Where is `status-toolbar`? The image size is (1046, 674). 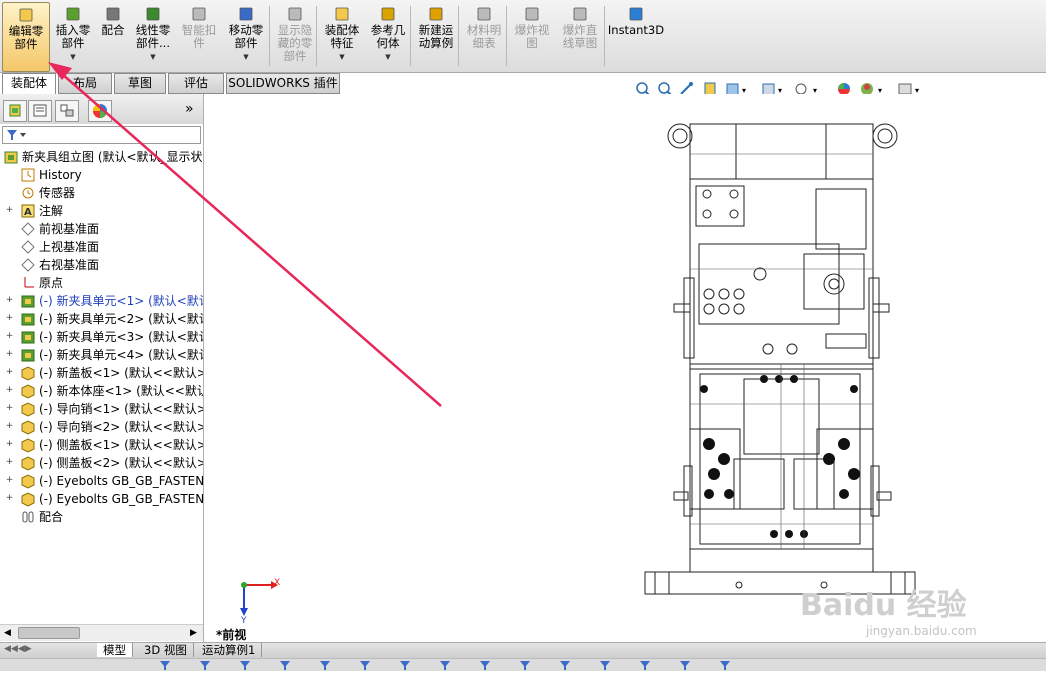 status-toolbar is located at coordinates (523, 664).